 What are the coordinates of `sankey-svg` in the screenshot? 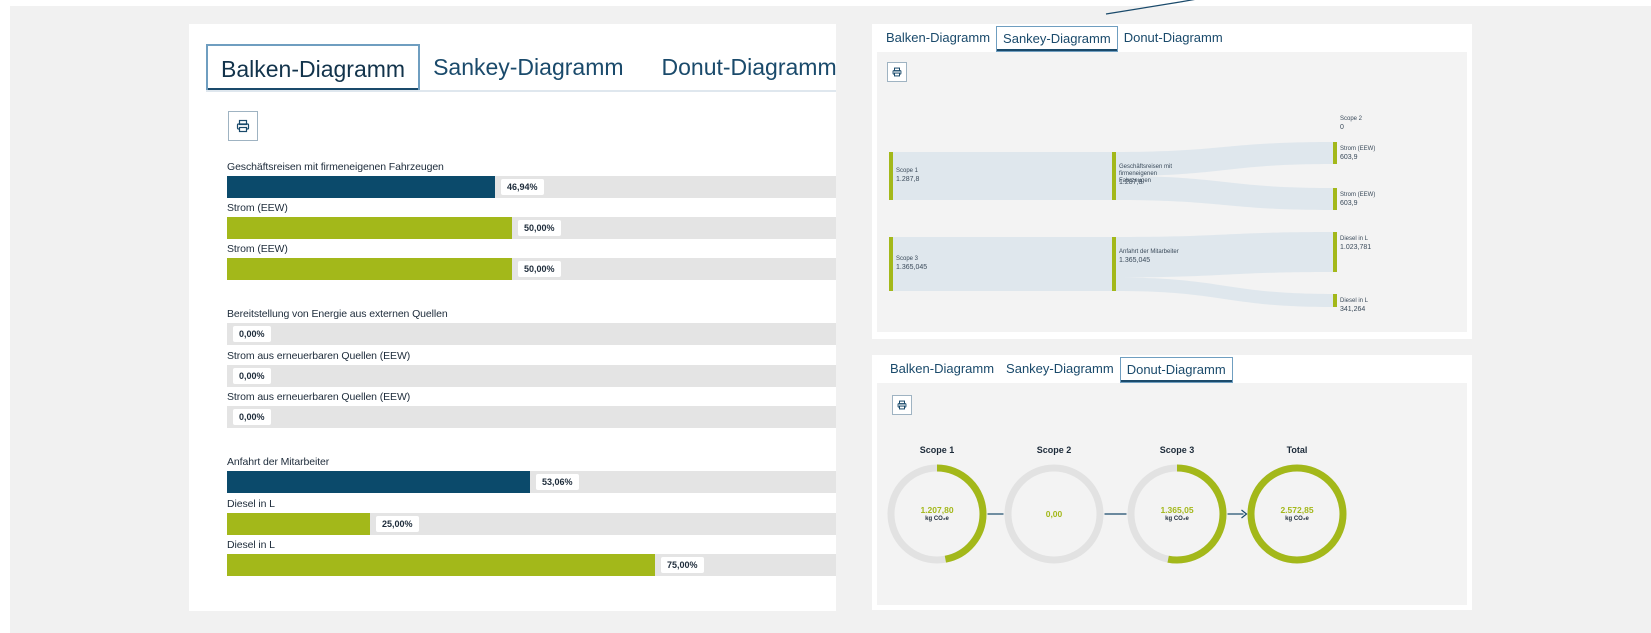 It's located at (1113, 224).